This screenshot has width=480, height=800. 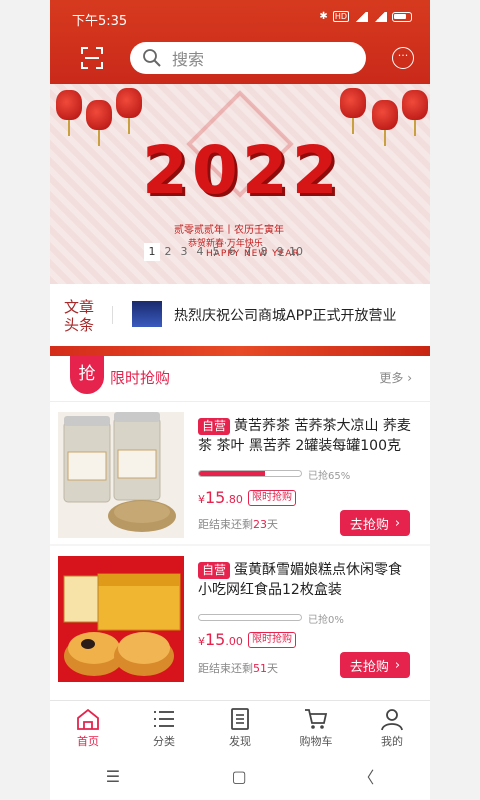 I want to click on flash-sale-header: 抢 限时抢购 更多 ›, so click(x=240, y=379).